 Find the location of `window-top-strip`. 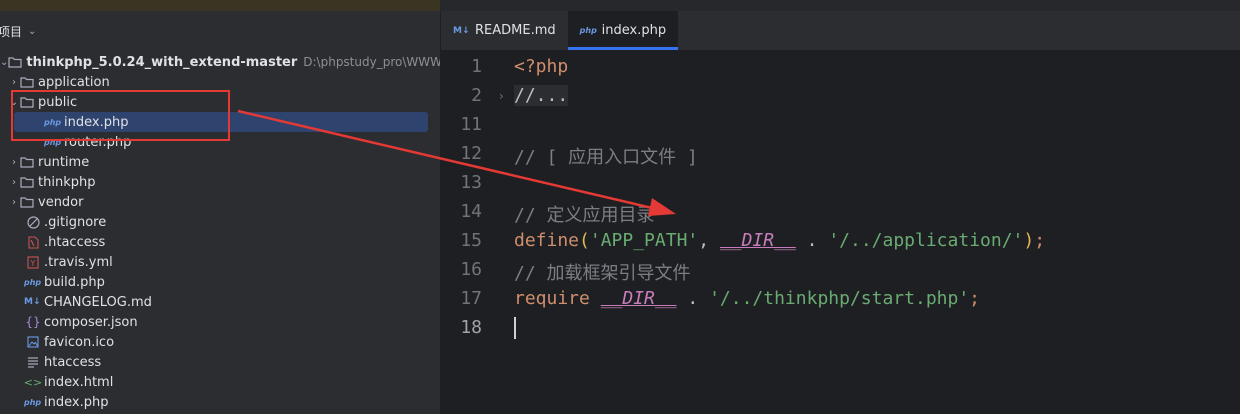

window-top-strip is located at coordinates (620, 5).